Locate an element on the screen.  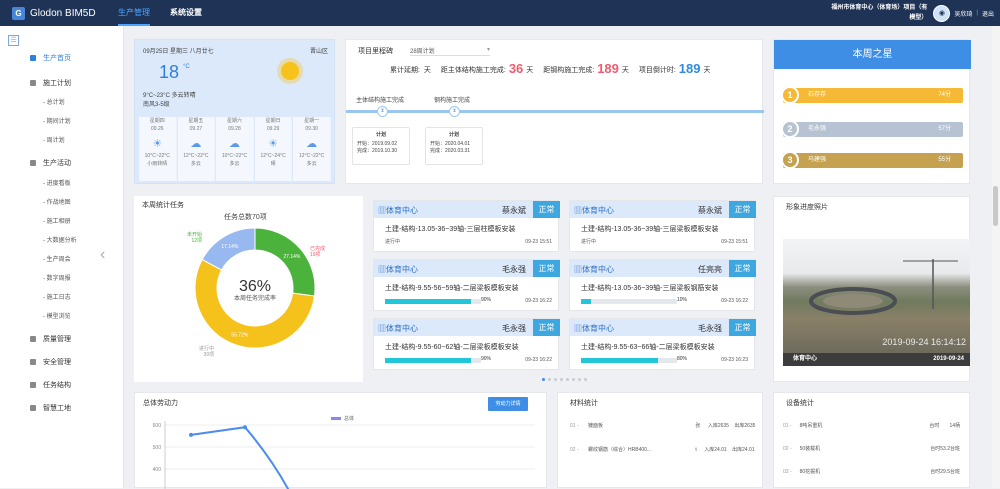
task-progress-percent: 90% is located at coordinates (486, 300).